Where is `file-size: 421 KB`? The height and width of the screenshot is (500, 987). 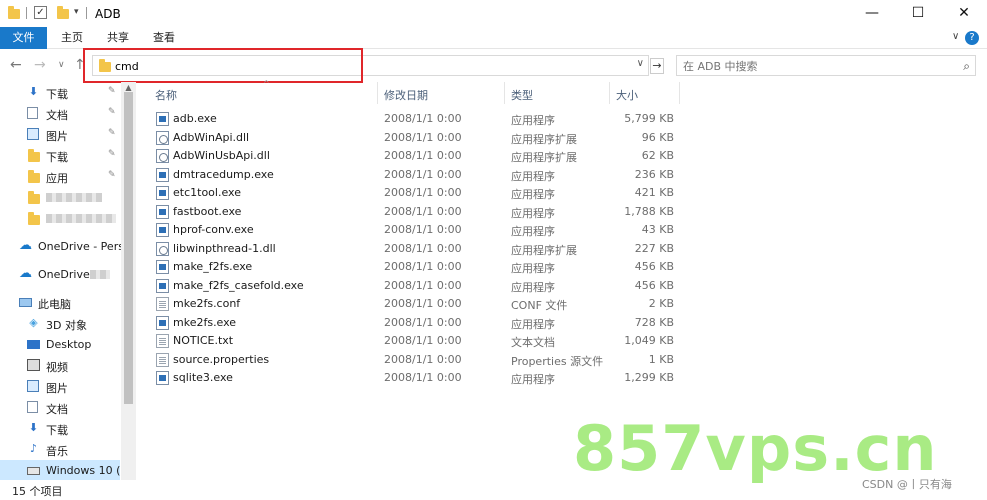
file-size: 421 KB is located at coordinates (654, 192).